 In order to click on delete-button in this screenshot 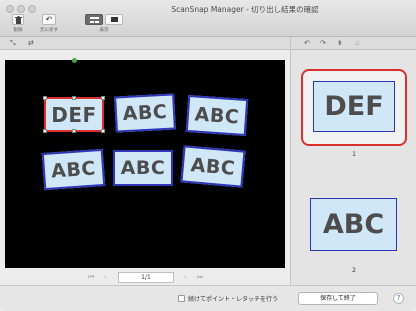, I will do `click(18, 19)`.